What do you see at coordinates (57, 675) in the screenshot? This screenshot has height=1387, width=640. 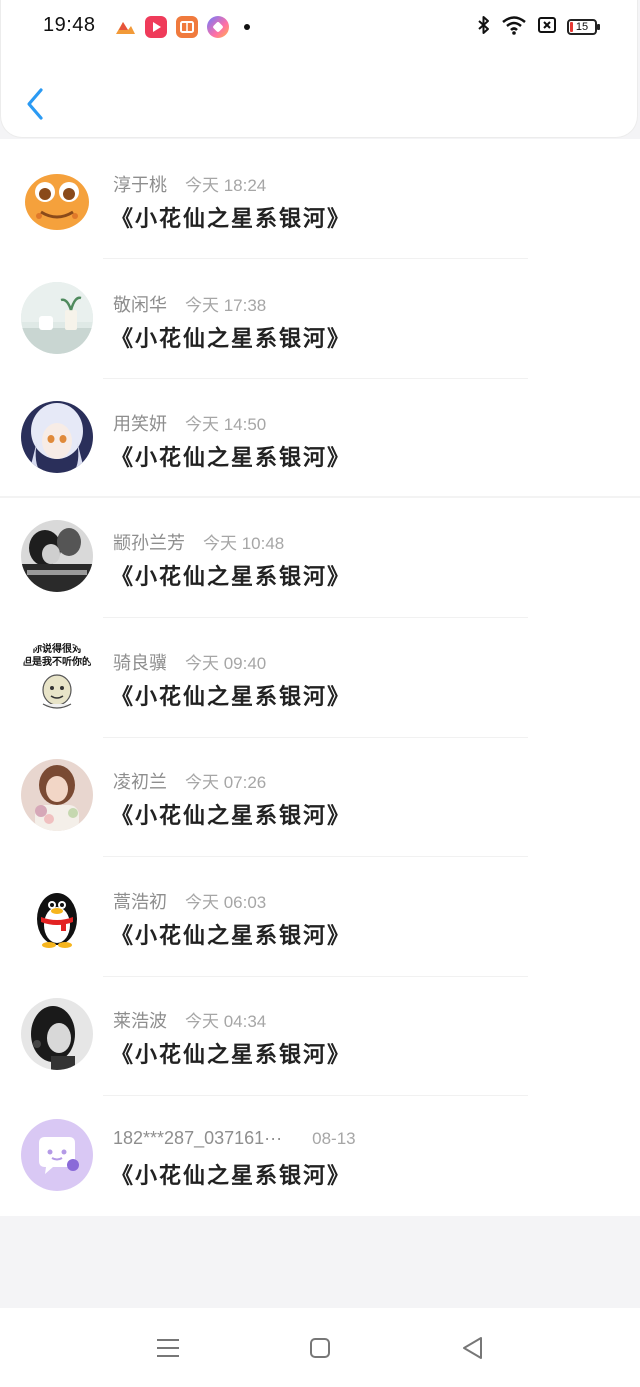 I see `meme-avatar: 你说得很对 但是我不听你的` at bounding box center [57, 675].